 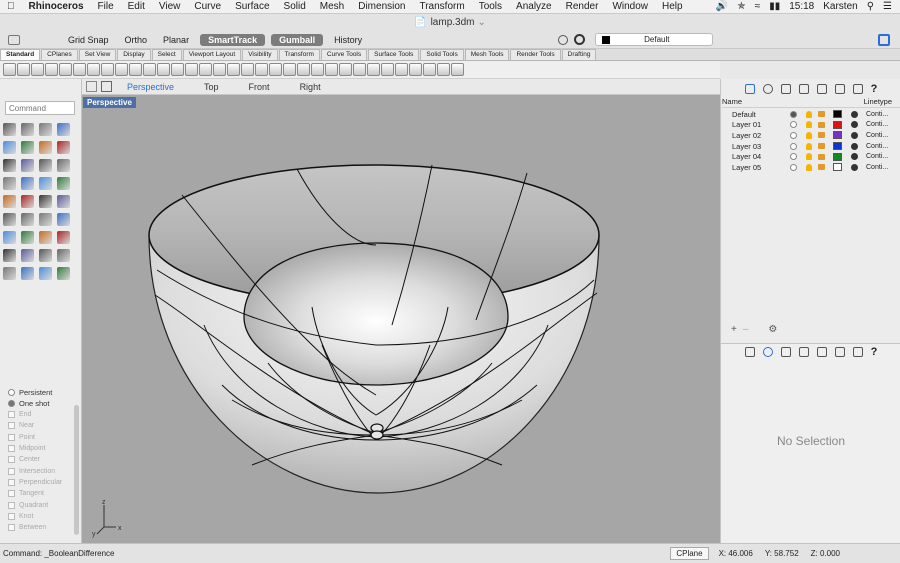 I want to click on app-menu: Rhinoceros, so click(x=56, y=6).